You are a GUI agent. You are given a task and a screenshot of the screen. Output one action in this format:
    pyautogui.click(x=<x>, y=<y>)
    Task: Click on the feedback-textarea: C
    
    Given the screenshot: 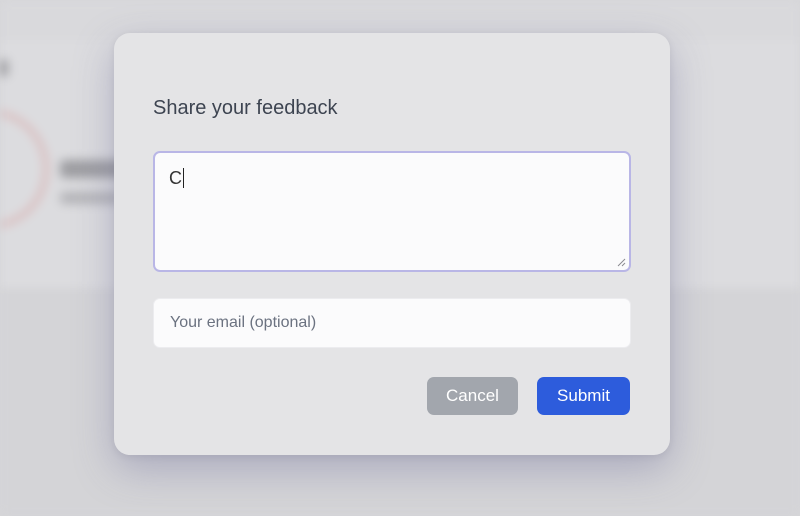 What is the action you would take?
    pyautogui.click(x=392, y=211)
    